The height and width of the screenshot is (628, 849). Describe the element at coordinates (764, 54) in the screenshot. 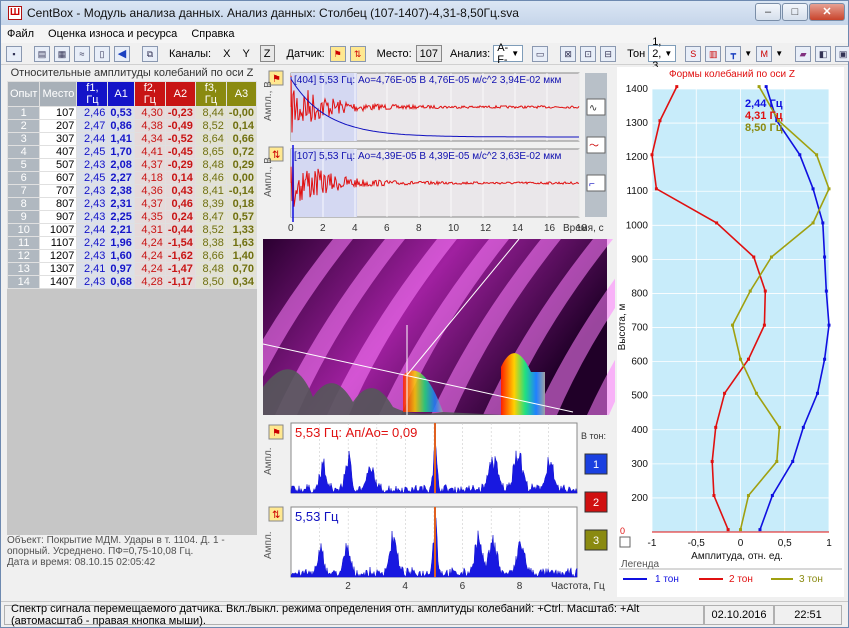

I see `mode-m-button: M` at that location.